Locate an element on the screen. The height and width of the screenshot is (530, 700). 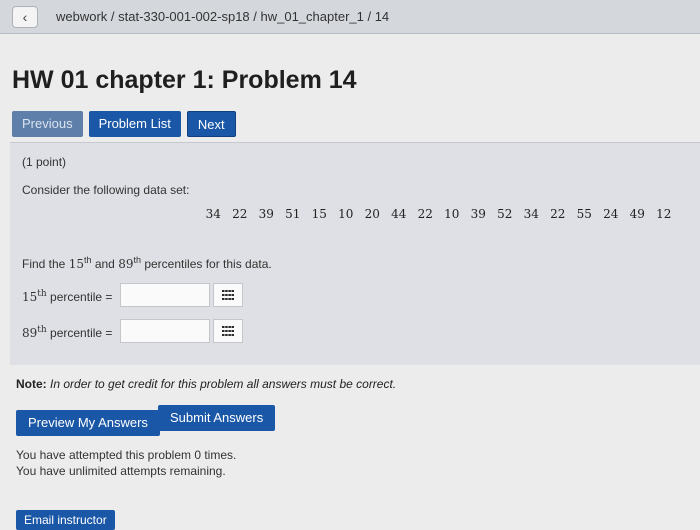
question-p2-sup: th is located at coordinates (137, 260).